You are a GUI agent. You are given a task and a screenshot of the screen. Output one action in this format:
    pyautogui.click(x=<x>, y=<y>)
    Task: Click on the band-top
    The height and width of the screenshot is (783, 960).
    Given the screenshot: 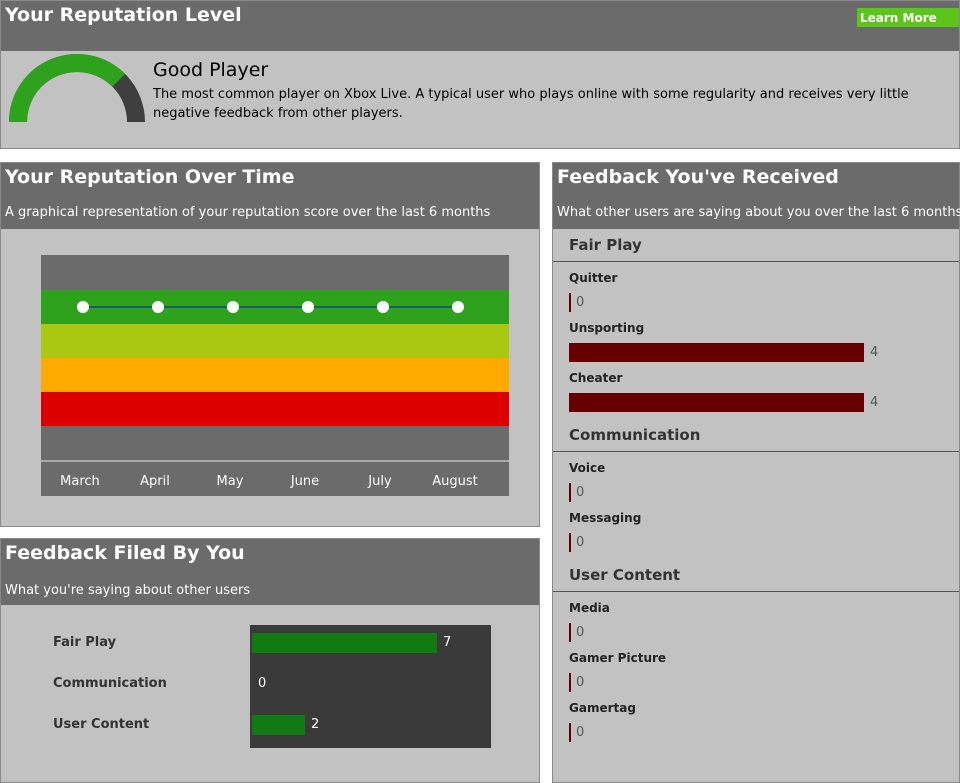 What is the action you would take?
    pyautogui.click(x=275, y=272)
    